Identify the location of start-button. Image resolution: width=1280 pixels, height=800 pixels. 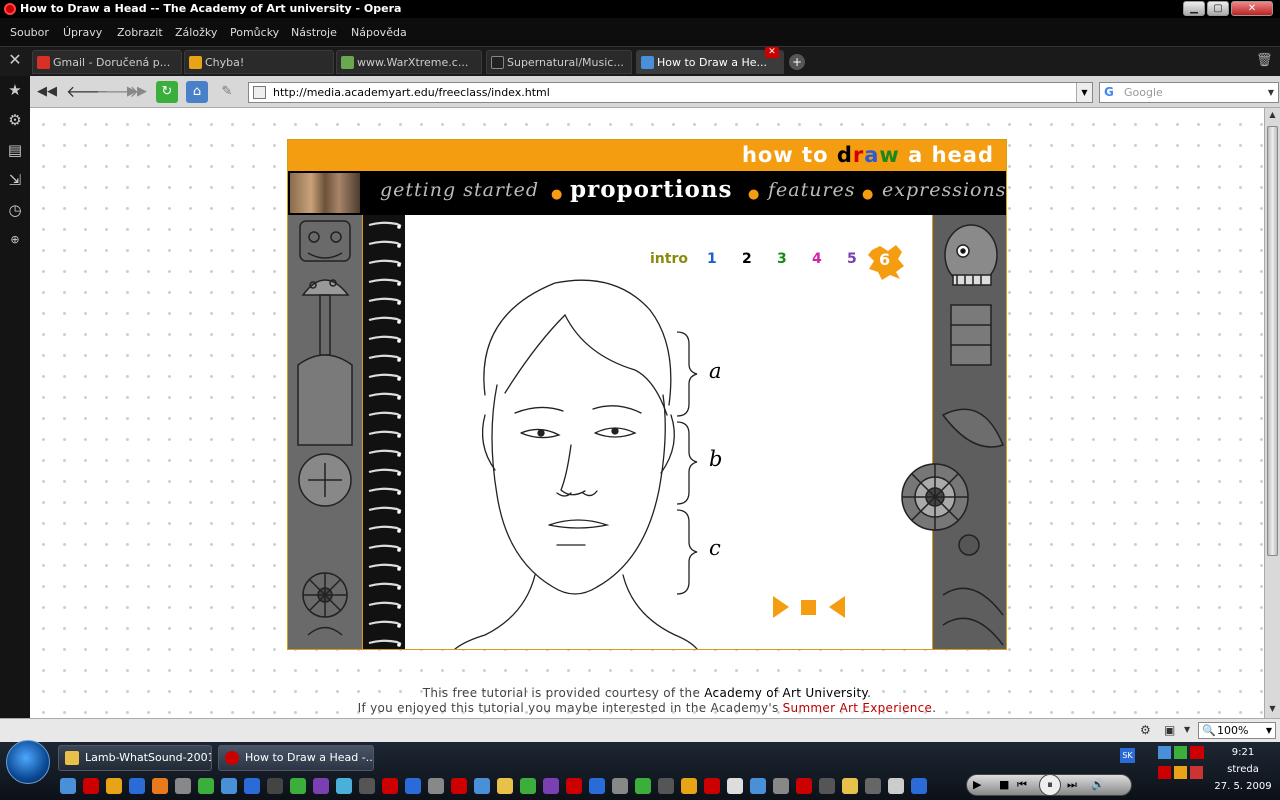
(28, 762).